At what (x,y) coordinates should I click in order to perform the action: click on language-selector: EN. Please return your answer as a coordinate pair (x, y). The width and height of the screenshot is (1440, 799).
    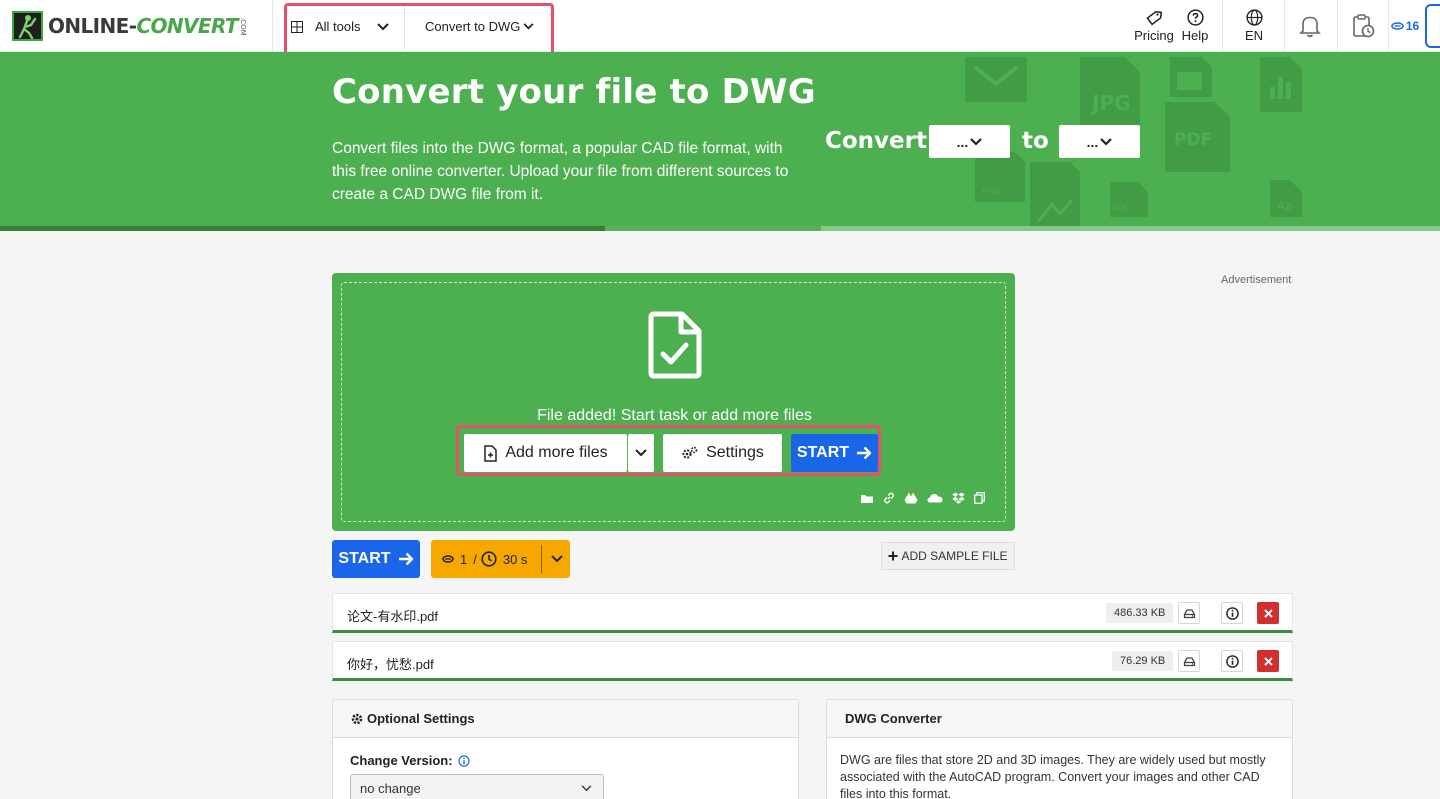
    Looking at the image, I should click on (1254, 26).